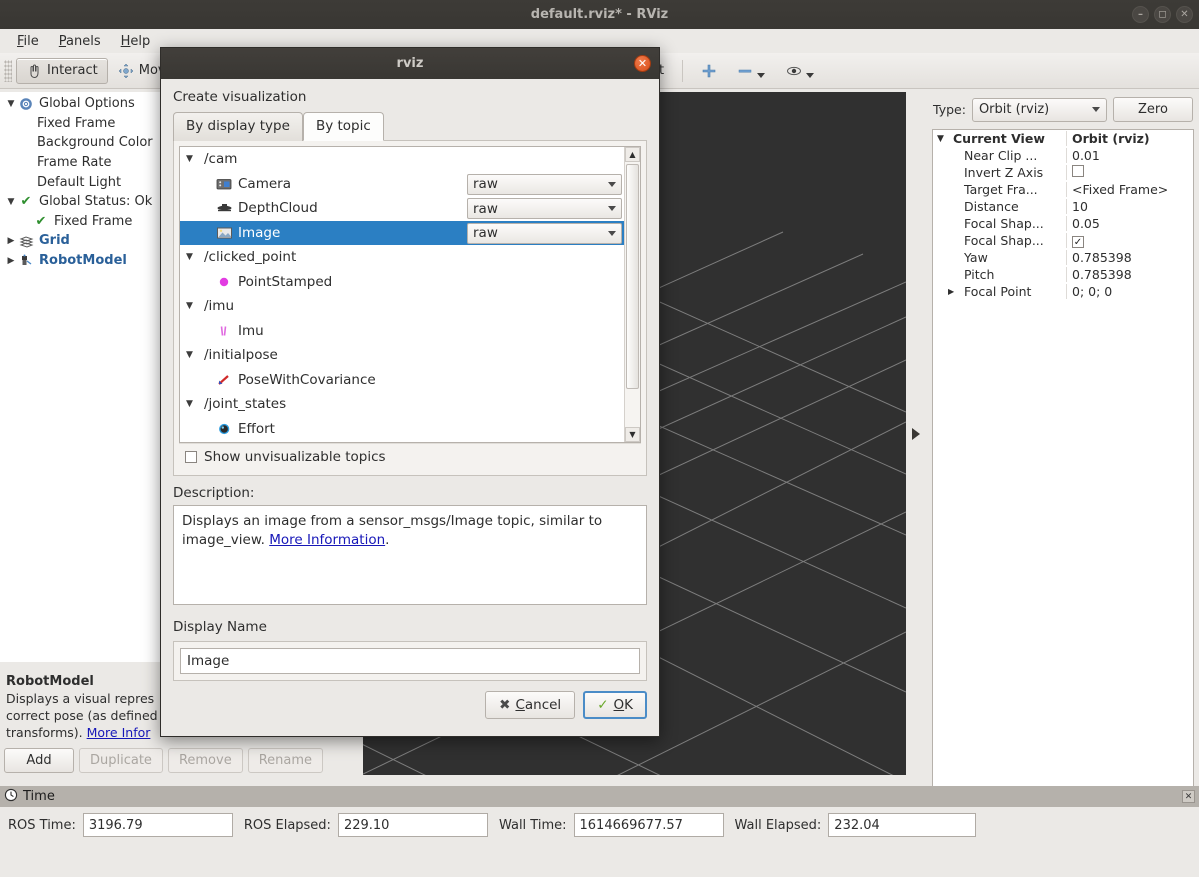 Image resolution: width=1199 pixels, height=877 pixels. Describe the element at coordinates (1188, 796) in the screenshot. I see `close-time-panel-icon: ✕` at that location.